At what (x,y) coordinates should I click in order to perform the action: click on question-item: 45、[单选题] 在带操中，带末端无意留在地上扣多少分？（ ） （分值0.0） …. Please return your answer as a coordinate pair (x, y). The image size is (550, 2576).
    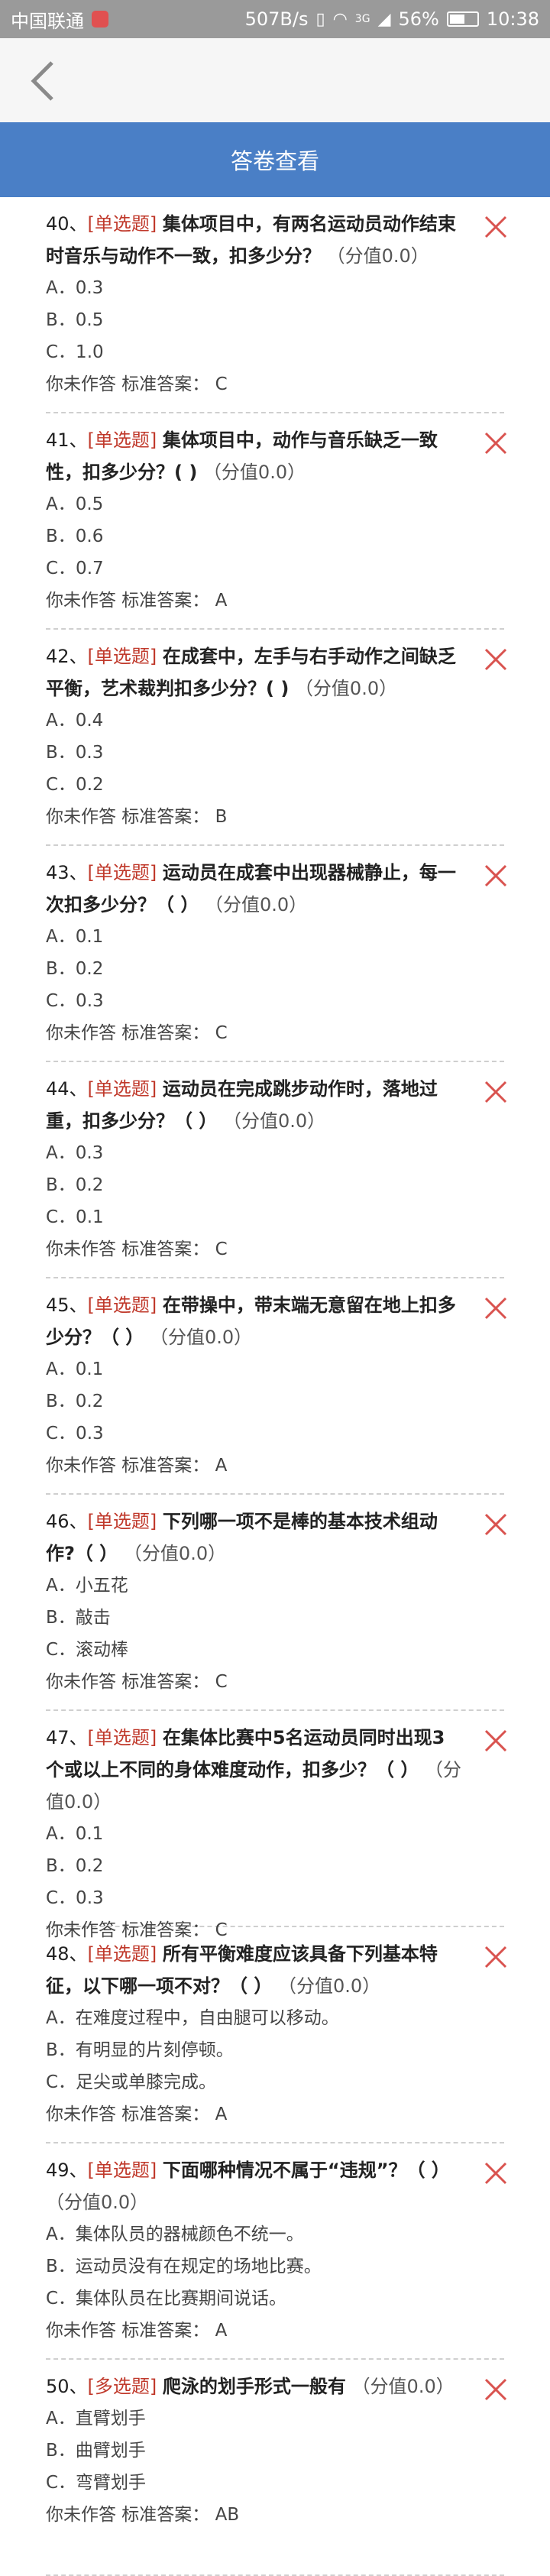
    Looking at the image, I should click on (276, 1387).